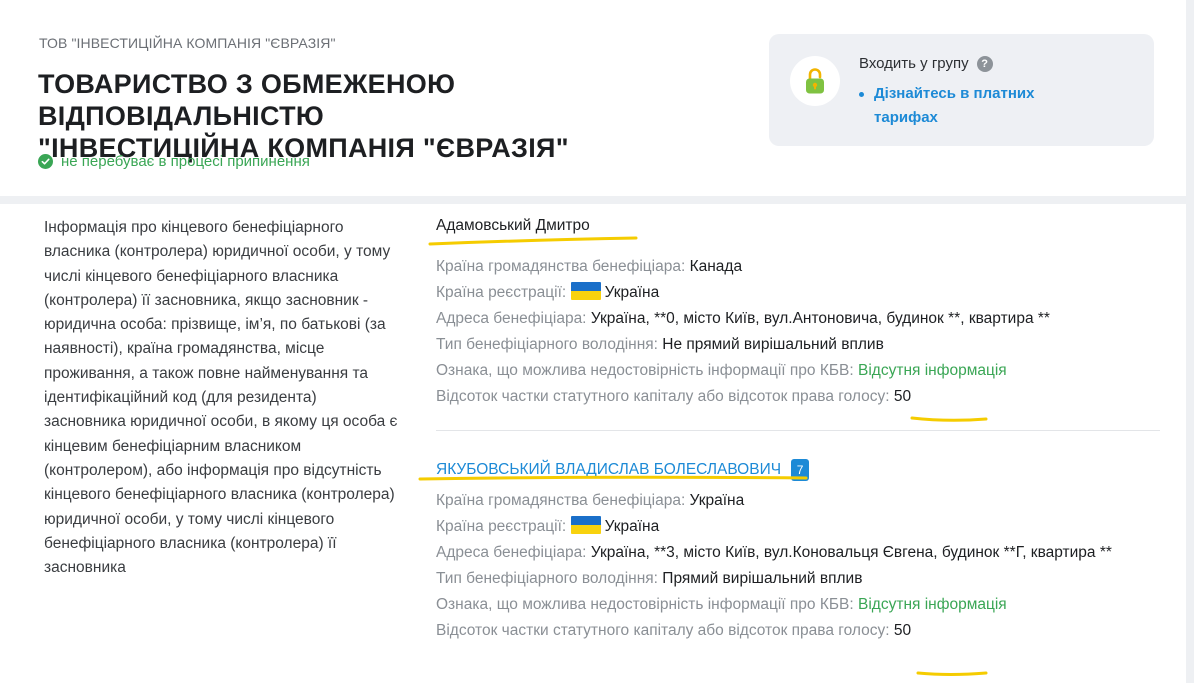 The image size is (1194, 683). What do you see at coordinates (45, 161) in the screenshot?
I see `check-circle-icon` at bounding box center [45, 161].